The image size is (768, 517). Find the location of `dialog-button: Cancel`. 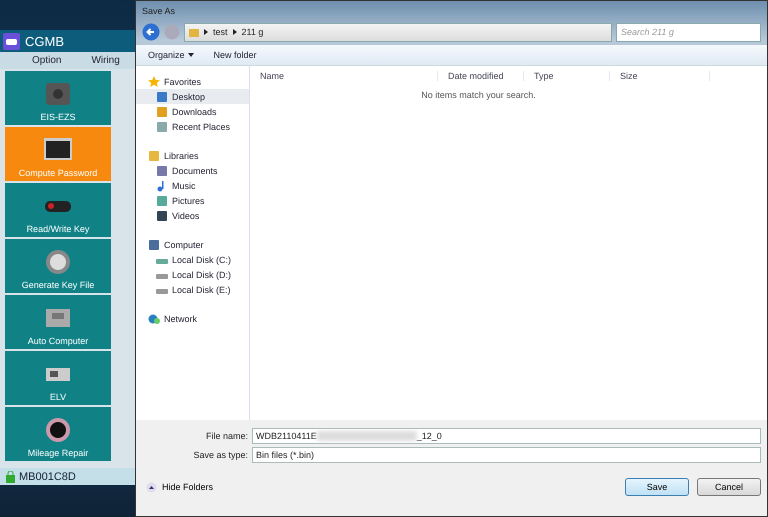

dialog-button: Cancel is located at coordinates (729, 487).